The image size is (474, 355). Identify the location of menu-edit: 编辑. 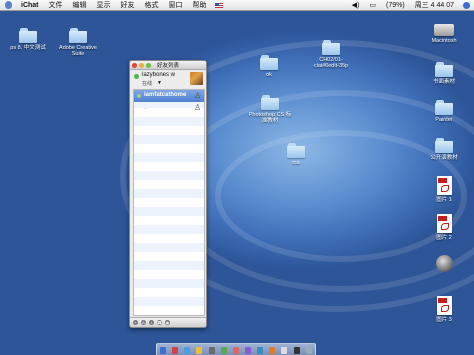
(80, 5).